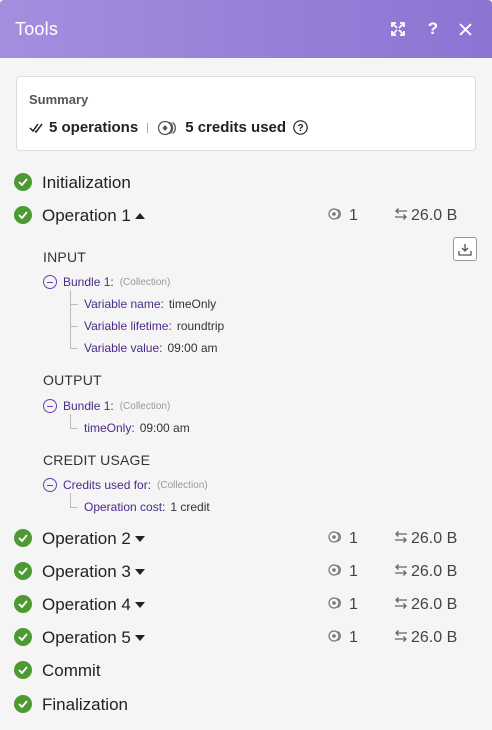 This screenshot has width=492, height=730. What do you see at coordinates (246, 670) in the screenshot?
I see `step-commit: Commit` at bounding box center [246, 670].